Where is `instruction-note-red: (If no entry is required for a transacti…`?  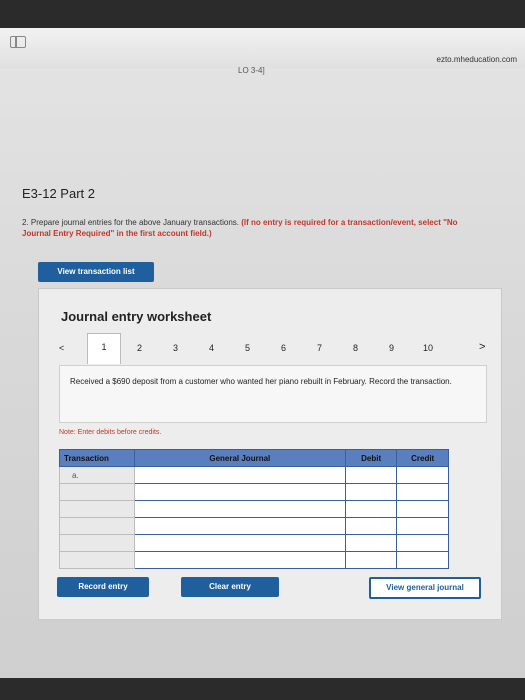
instruction-note-red: (If no entry is required for a transacti… is located at coordinates (342, 222).